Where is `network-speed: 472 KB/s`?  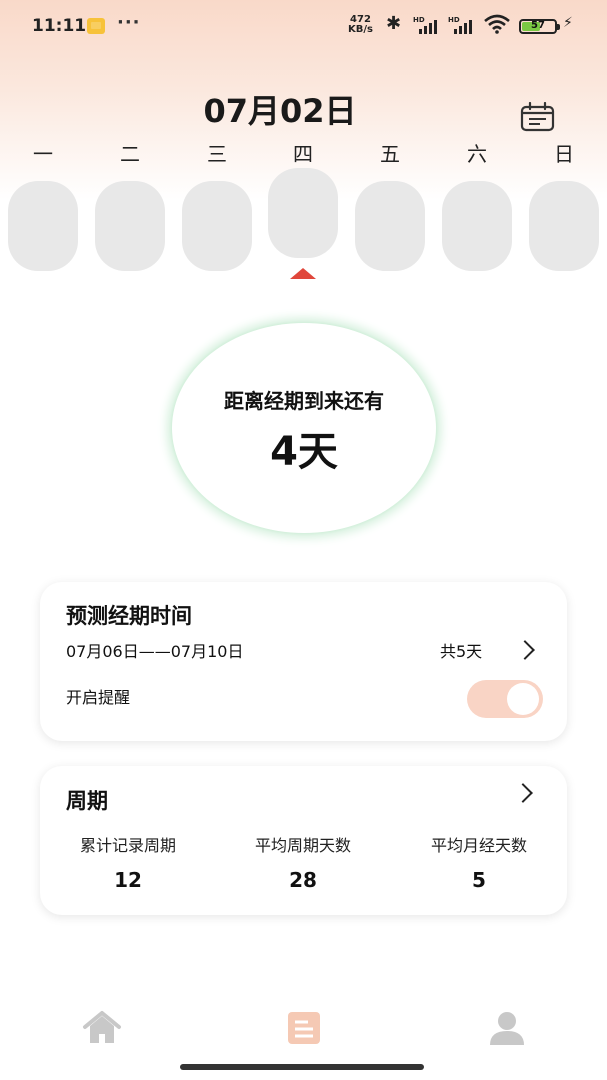 network-speed: 472 KB/s is located at coordinates (360, 25).